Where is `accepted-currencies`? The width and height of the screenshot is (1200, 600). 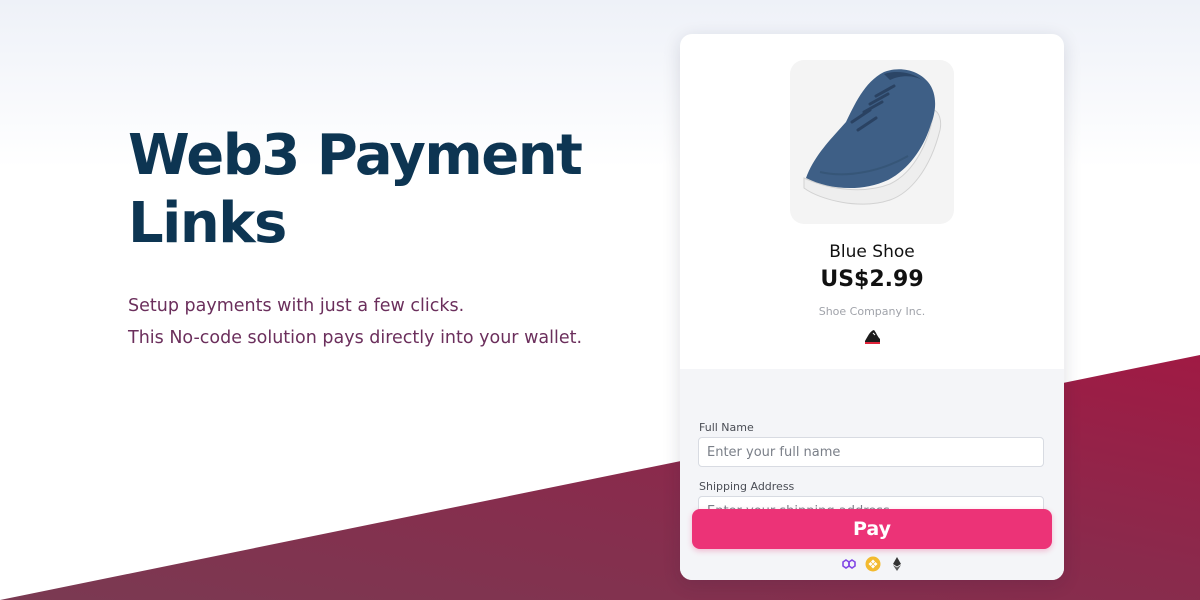 accepted-currencies is located at coordinates (873, 564).